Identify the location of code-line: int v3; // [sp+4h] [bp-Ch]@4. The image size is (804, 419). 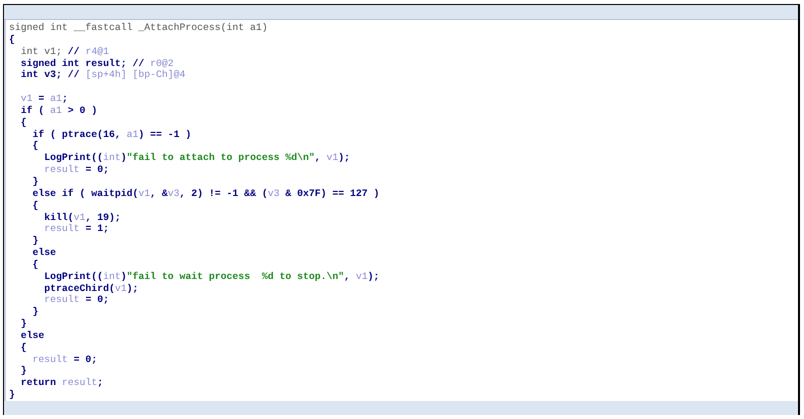
(103, 75).